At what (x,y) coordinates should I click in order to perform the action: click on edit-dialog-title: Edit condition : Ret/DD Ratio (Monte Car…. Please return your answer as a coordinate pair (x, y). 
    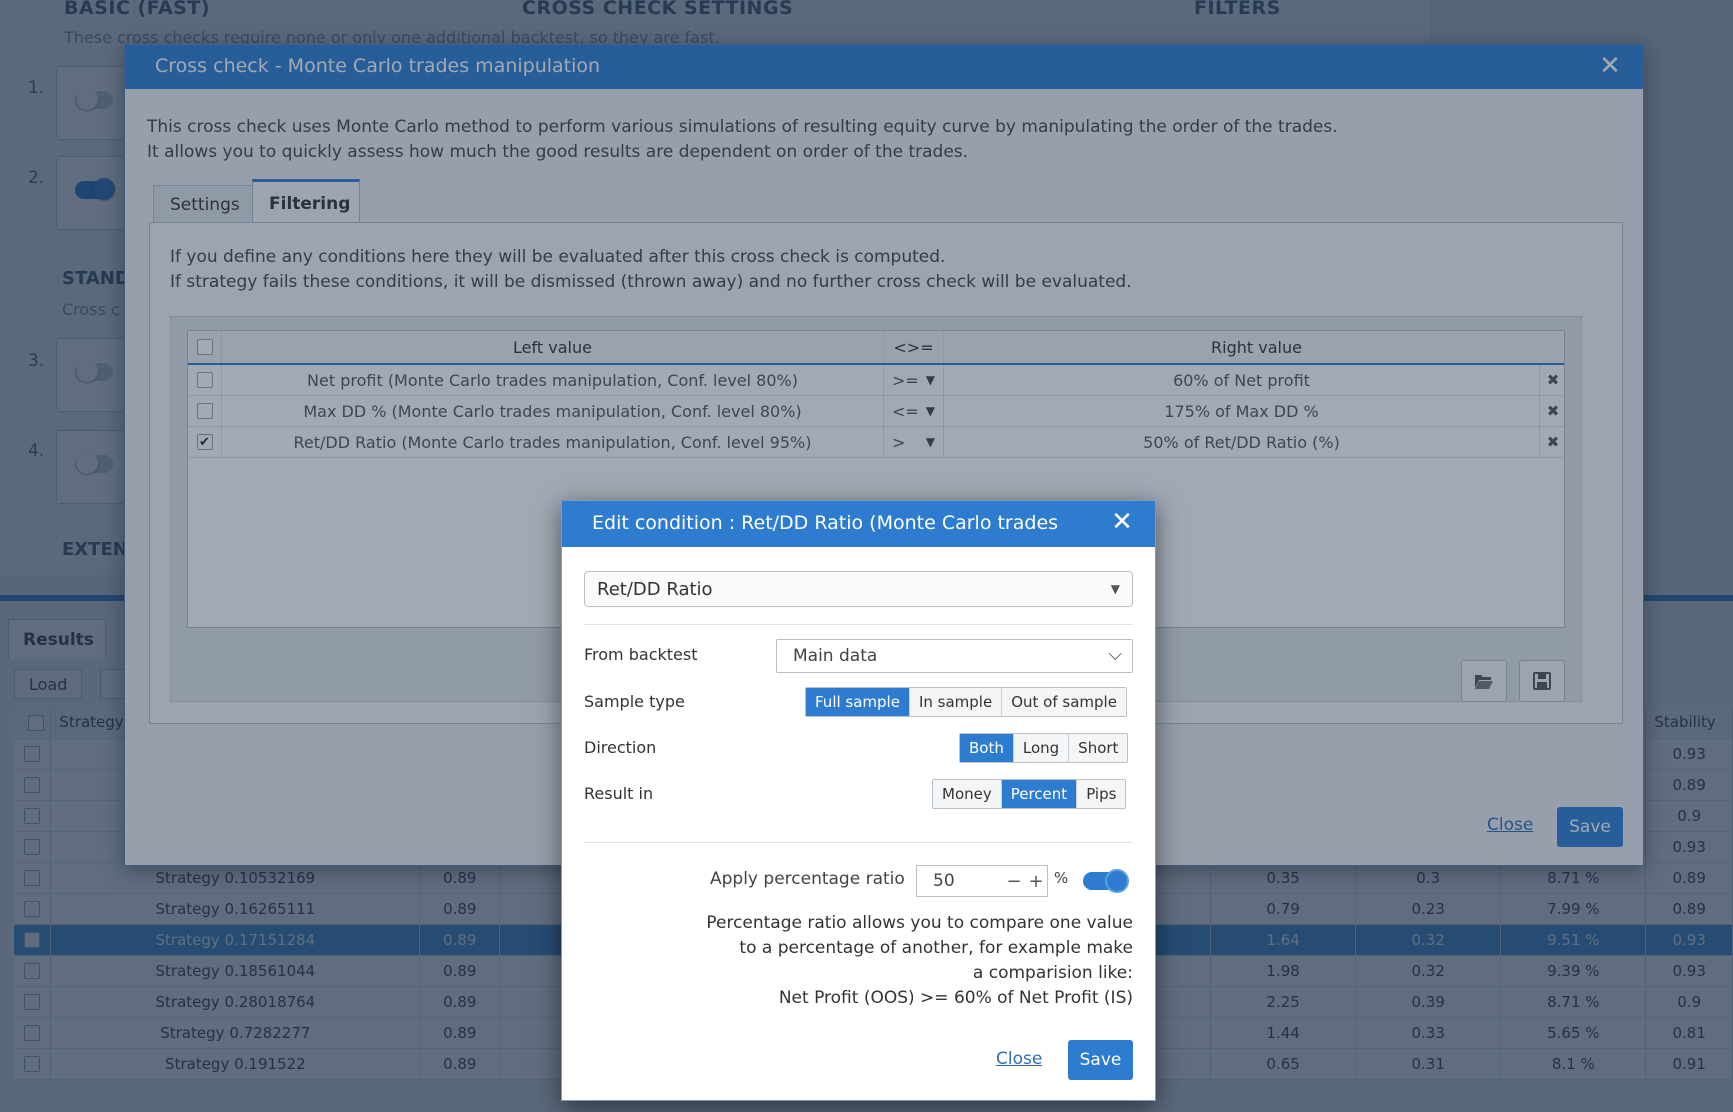
    Looking at the image, I should click on (825, 523).